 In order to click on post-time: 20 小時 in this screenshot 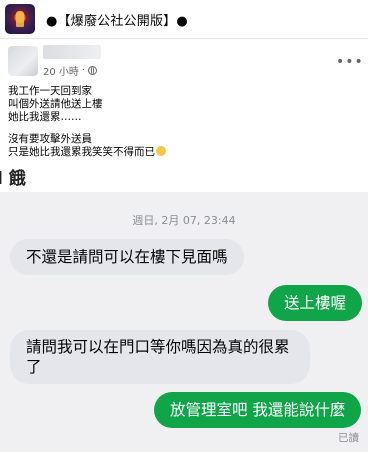, I will do `click(61, 70)`.